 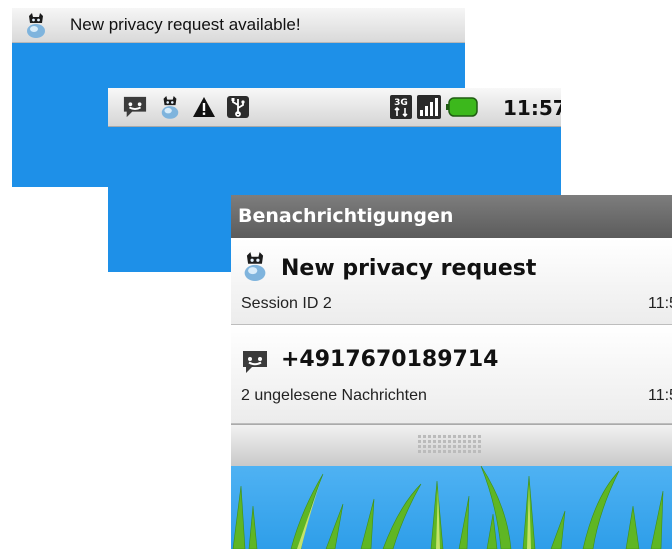 I want to click on svg-text: 3G, so click(x=401, y=103).